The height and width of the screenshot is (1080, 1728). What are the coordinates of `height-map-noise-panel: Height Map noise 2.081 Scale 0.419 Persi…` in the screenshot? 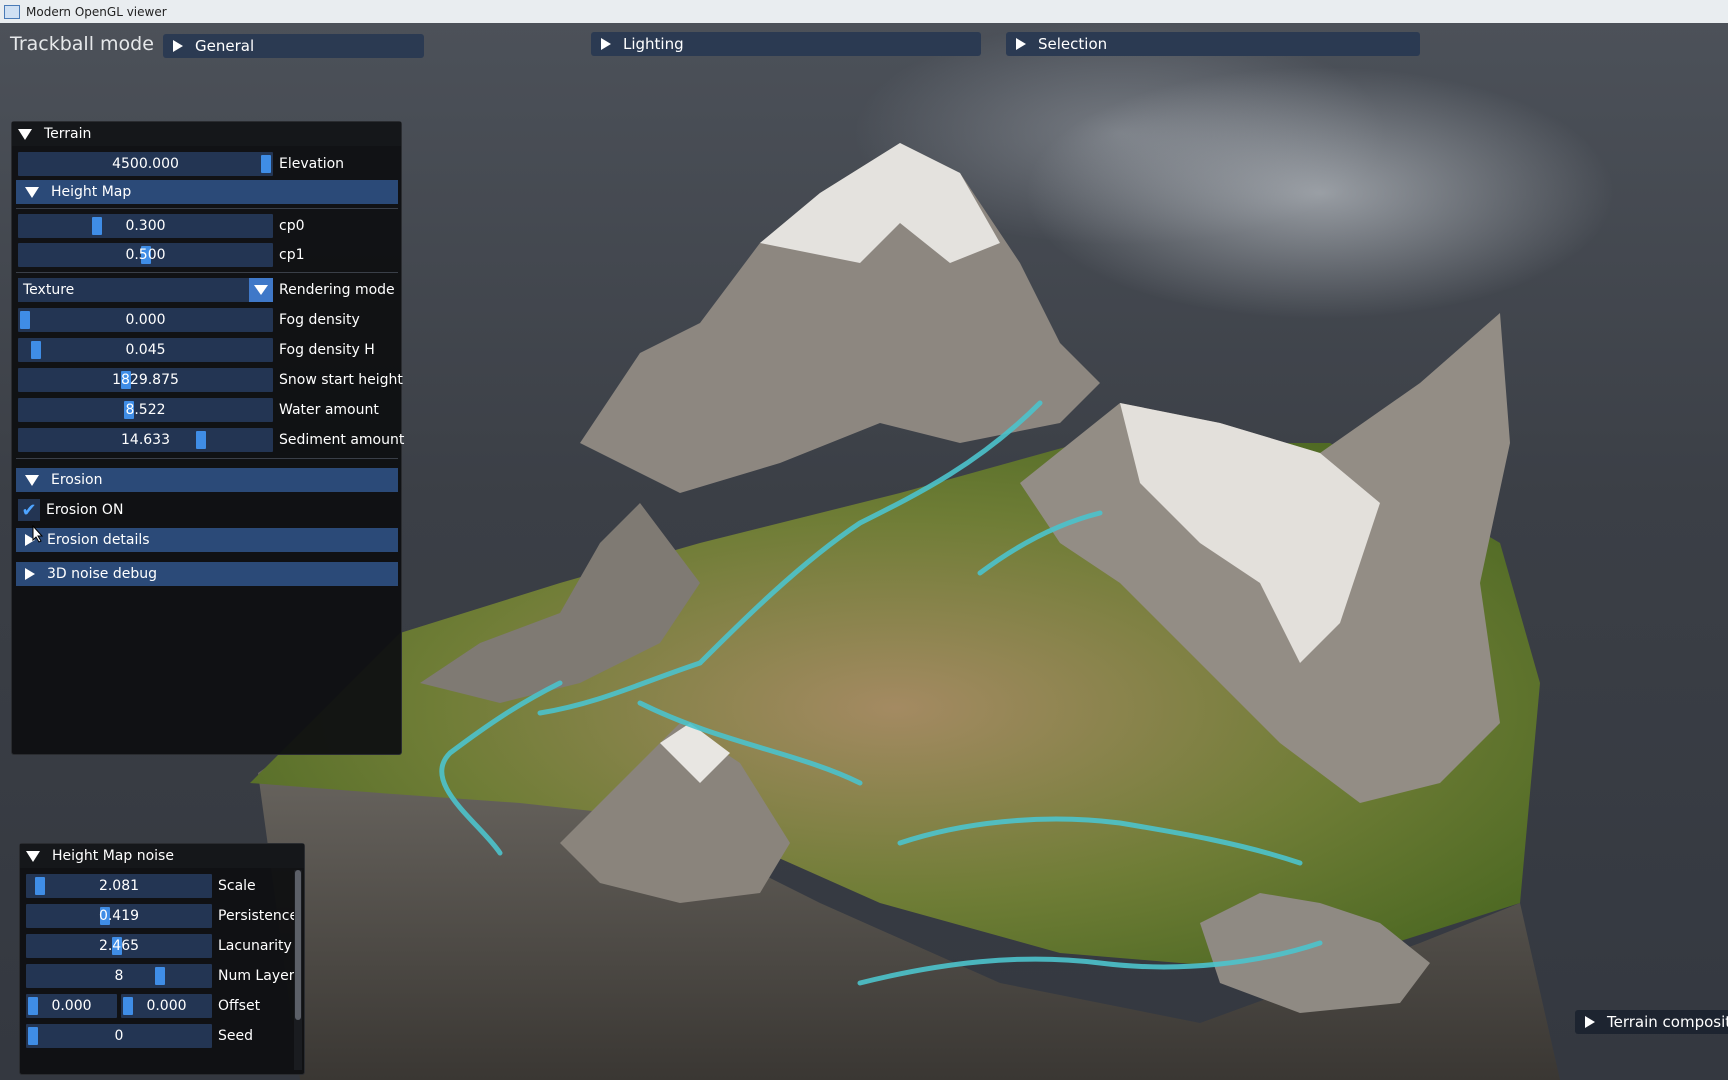 It's located at (162, 959).